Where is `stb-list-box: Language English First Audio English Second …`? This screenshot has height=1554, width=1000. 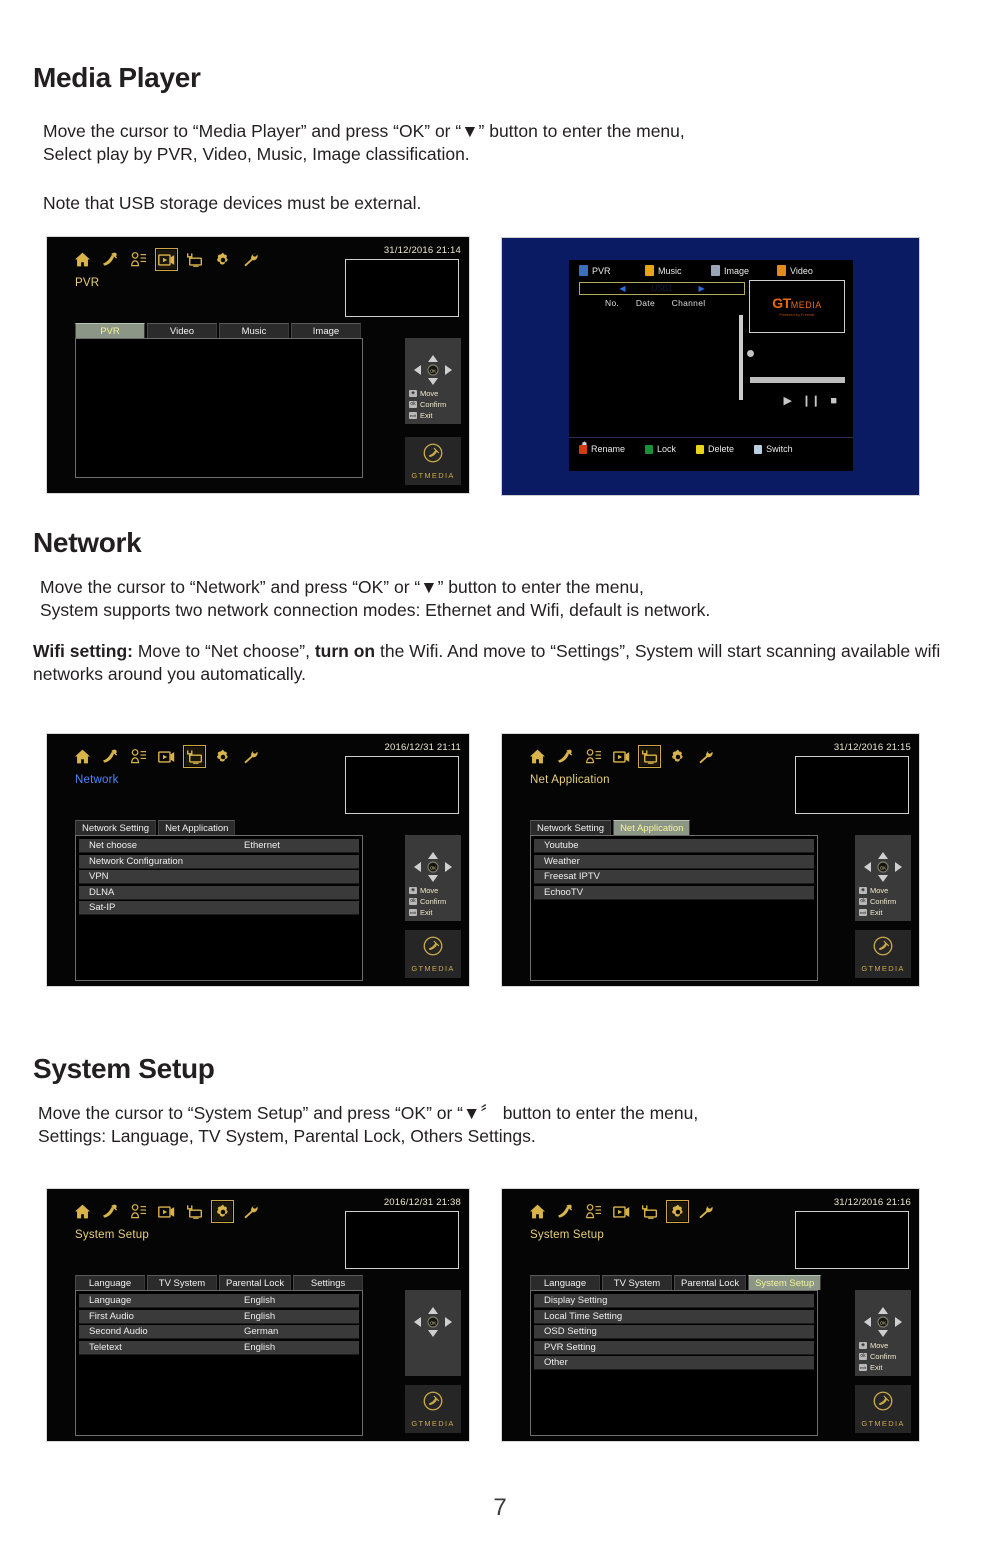 stb-list-box: Language English First Audio English Second … is located at coordinates (219, 1363).